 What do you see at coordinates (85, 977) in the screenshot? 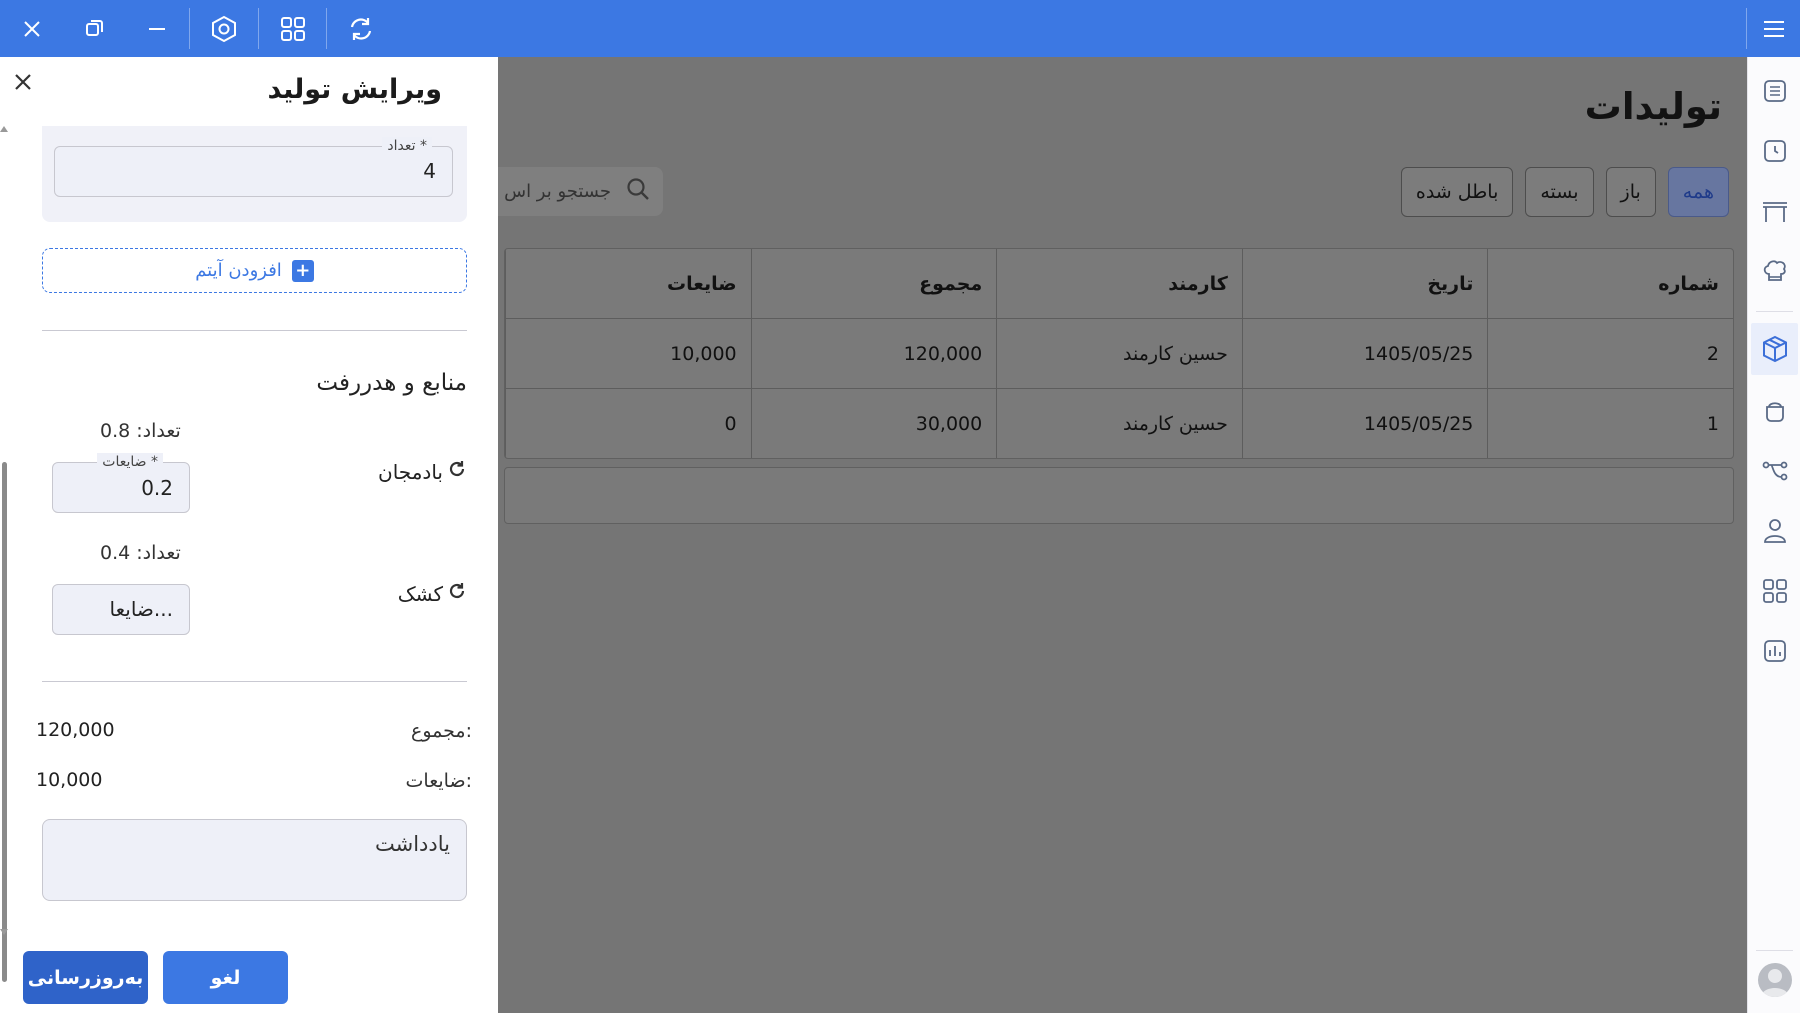
I see `update-button: به‌روزرسانی` at bounding box center [85, 977].